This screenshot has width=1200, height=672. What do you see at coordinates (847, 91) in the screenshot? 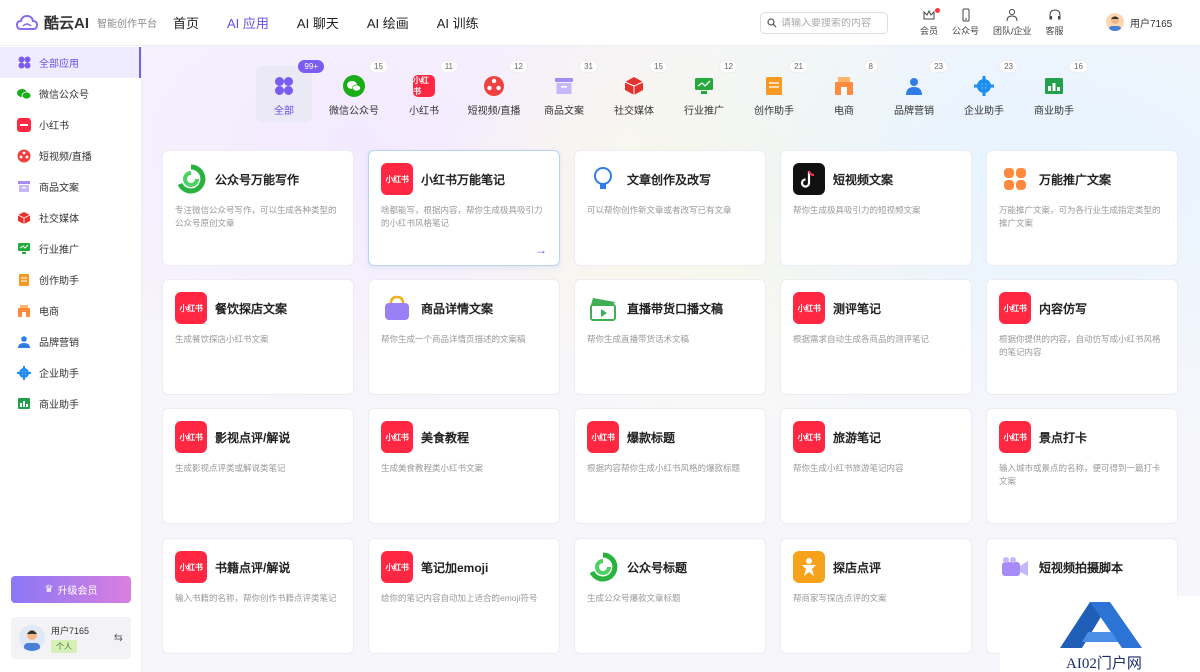
I see `category-ecommerce: 电商 8` at bounding box center [847, 91].